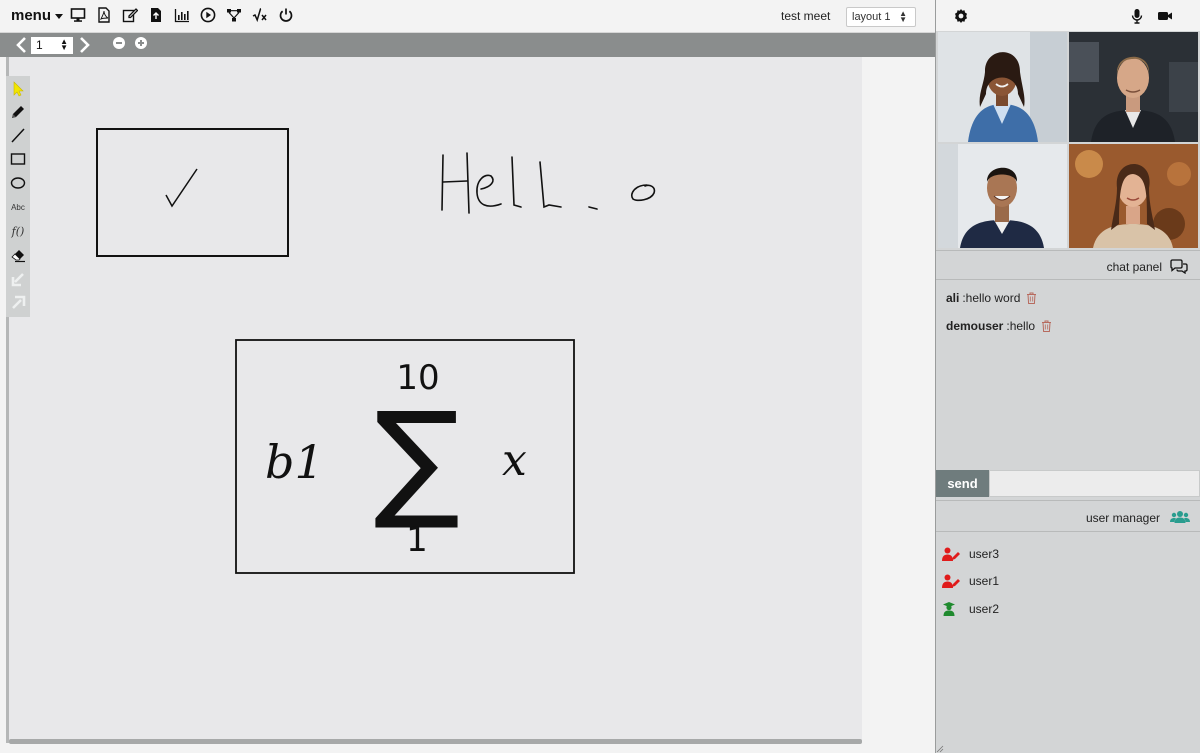  I want to click on formula-tool: f(), so click(18, 231).